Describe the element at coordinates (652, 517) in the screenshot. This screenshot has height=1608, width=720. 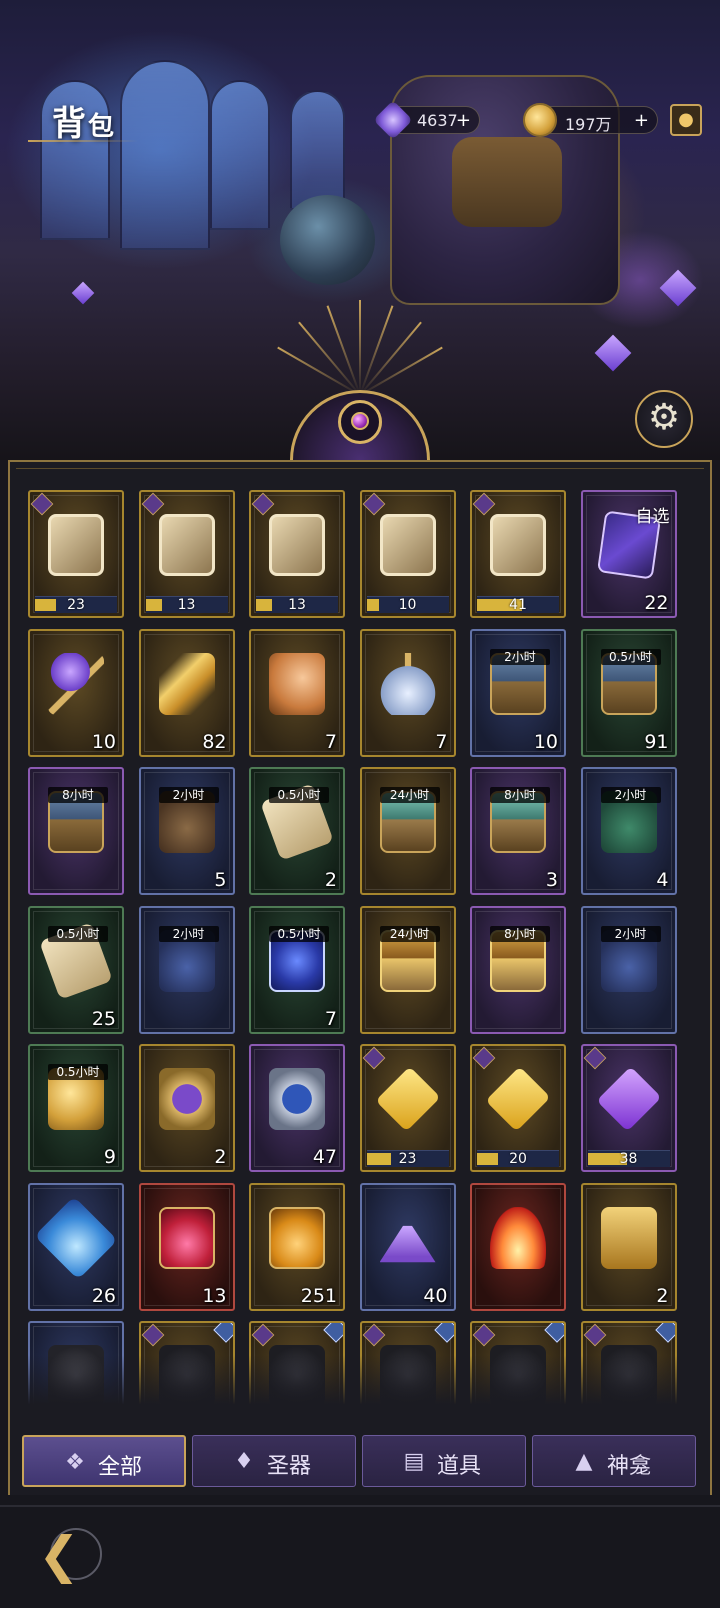
I see `selectable-label: 自选` at that location.